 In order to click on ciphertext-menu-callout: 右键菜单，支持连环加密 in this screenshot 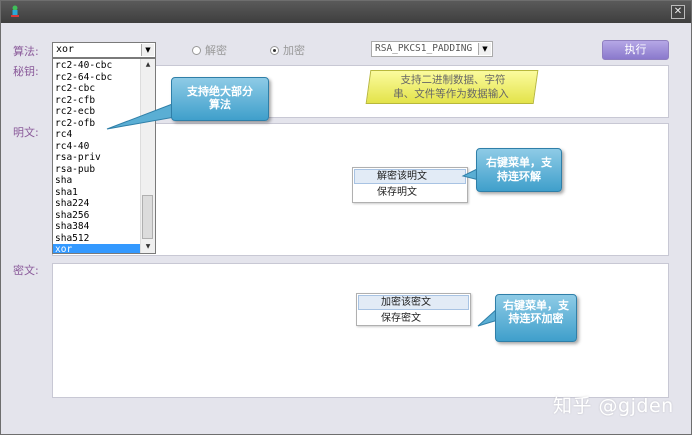, I will do `click(536, 318)`.